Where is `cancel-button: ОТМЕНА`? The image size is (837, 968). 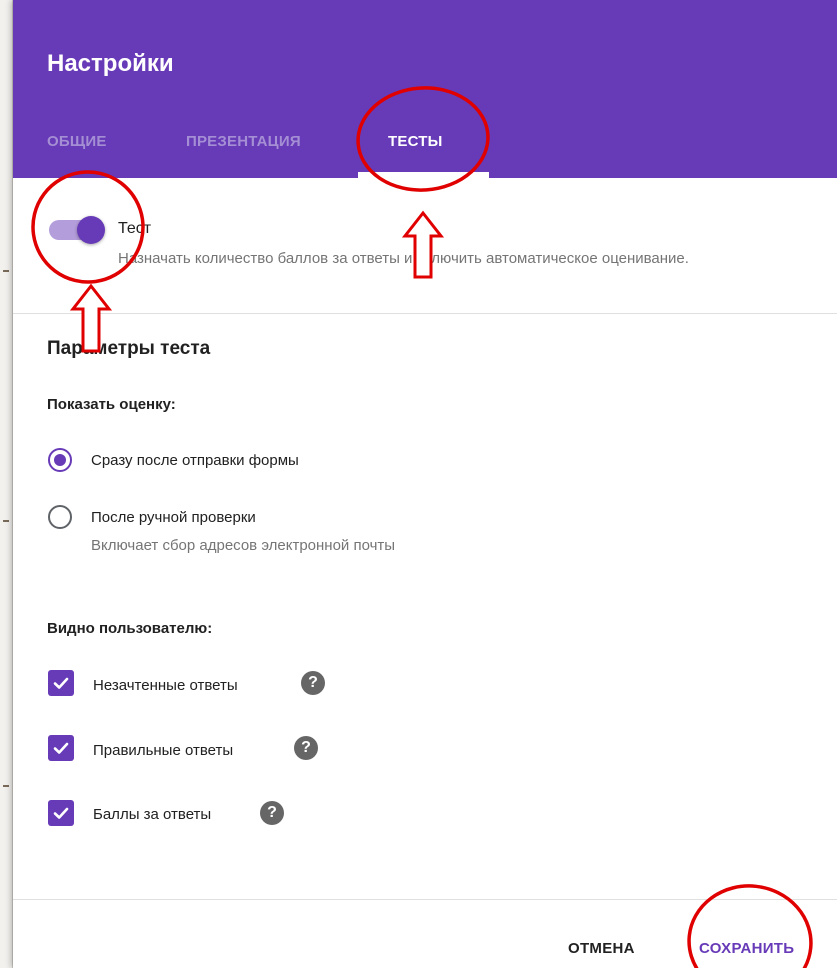 cancel-button: ОТМЕНА is located at coordinates (601, 948).